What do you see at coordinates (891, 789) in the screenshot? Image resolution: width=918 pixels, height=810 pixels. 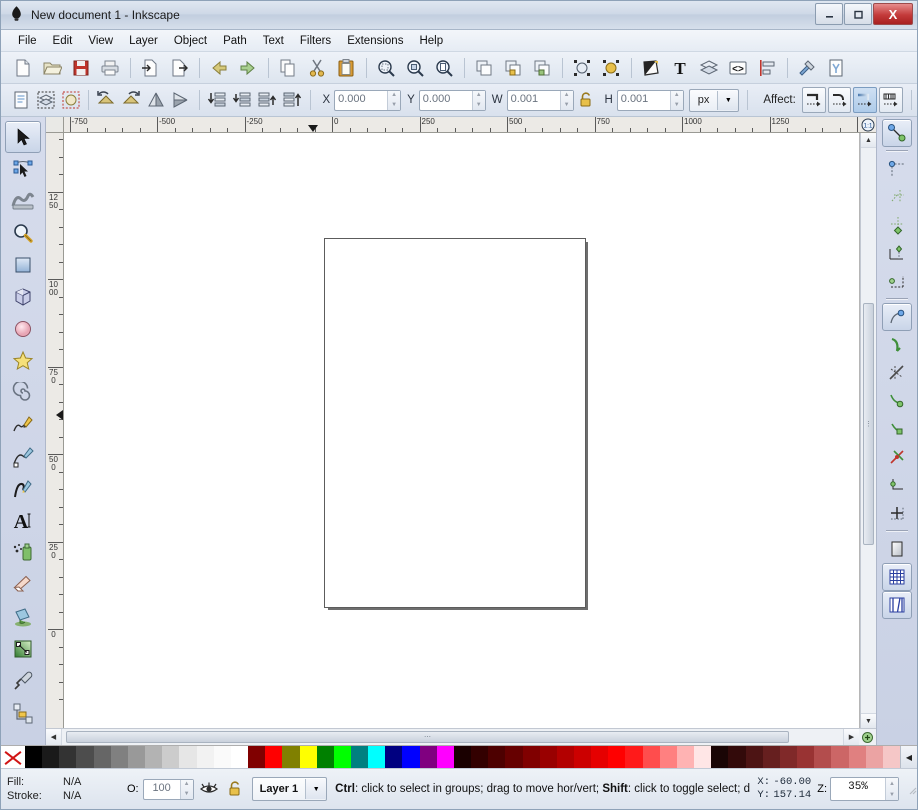 I see `zoom-stepper: ▲ ▼` at bounding box center [891, 789].